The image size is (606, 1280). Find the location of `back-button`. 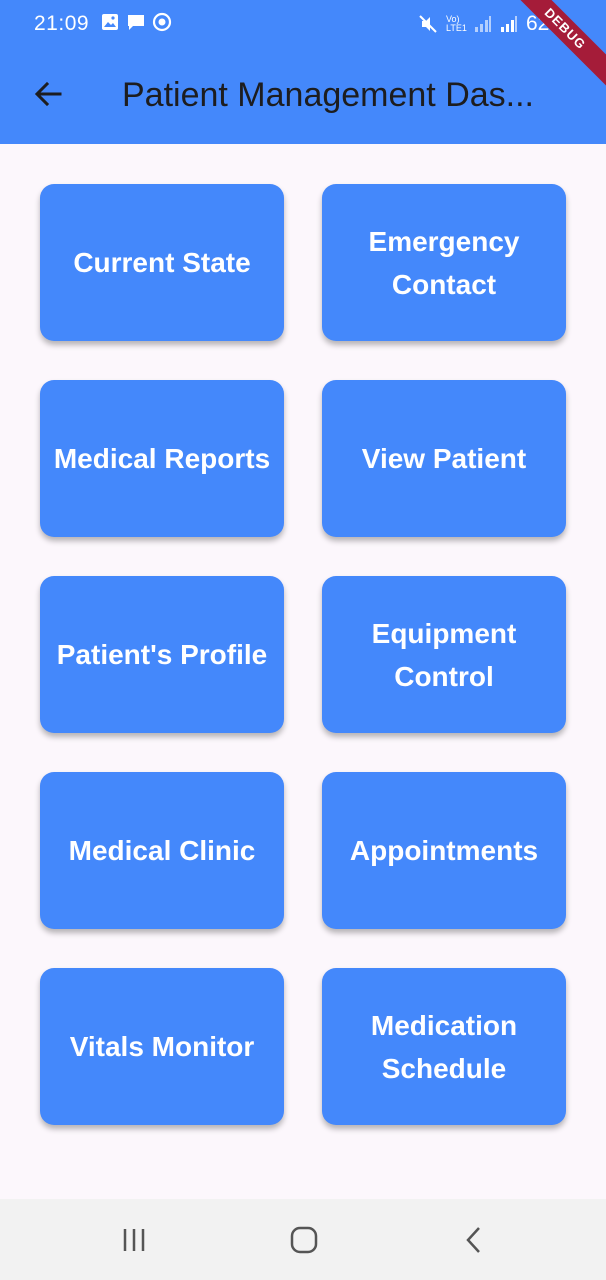

back-button is located at coordinates (48, 94).